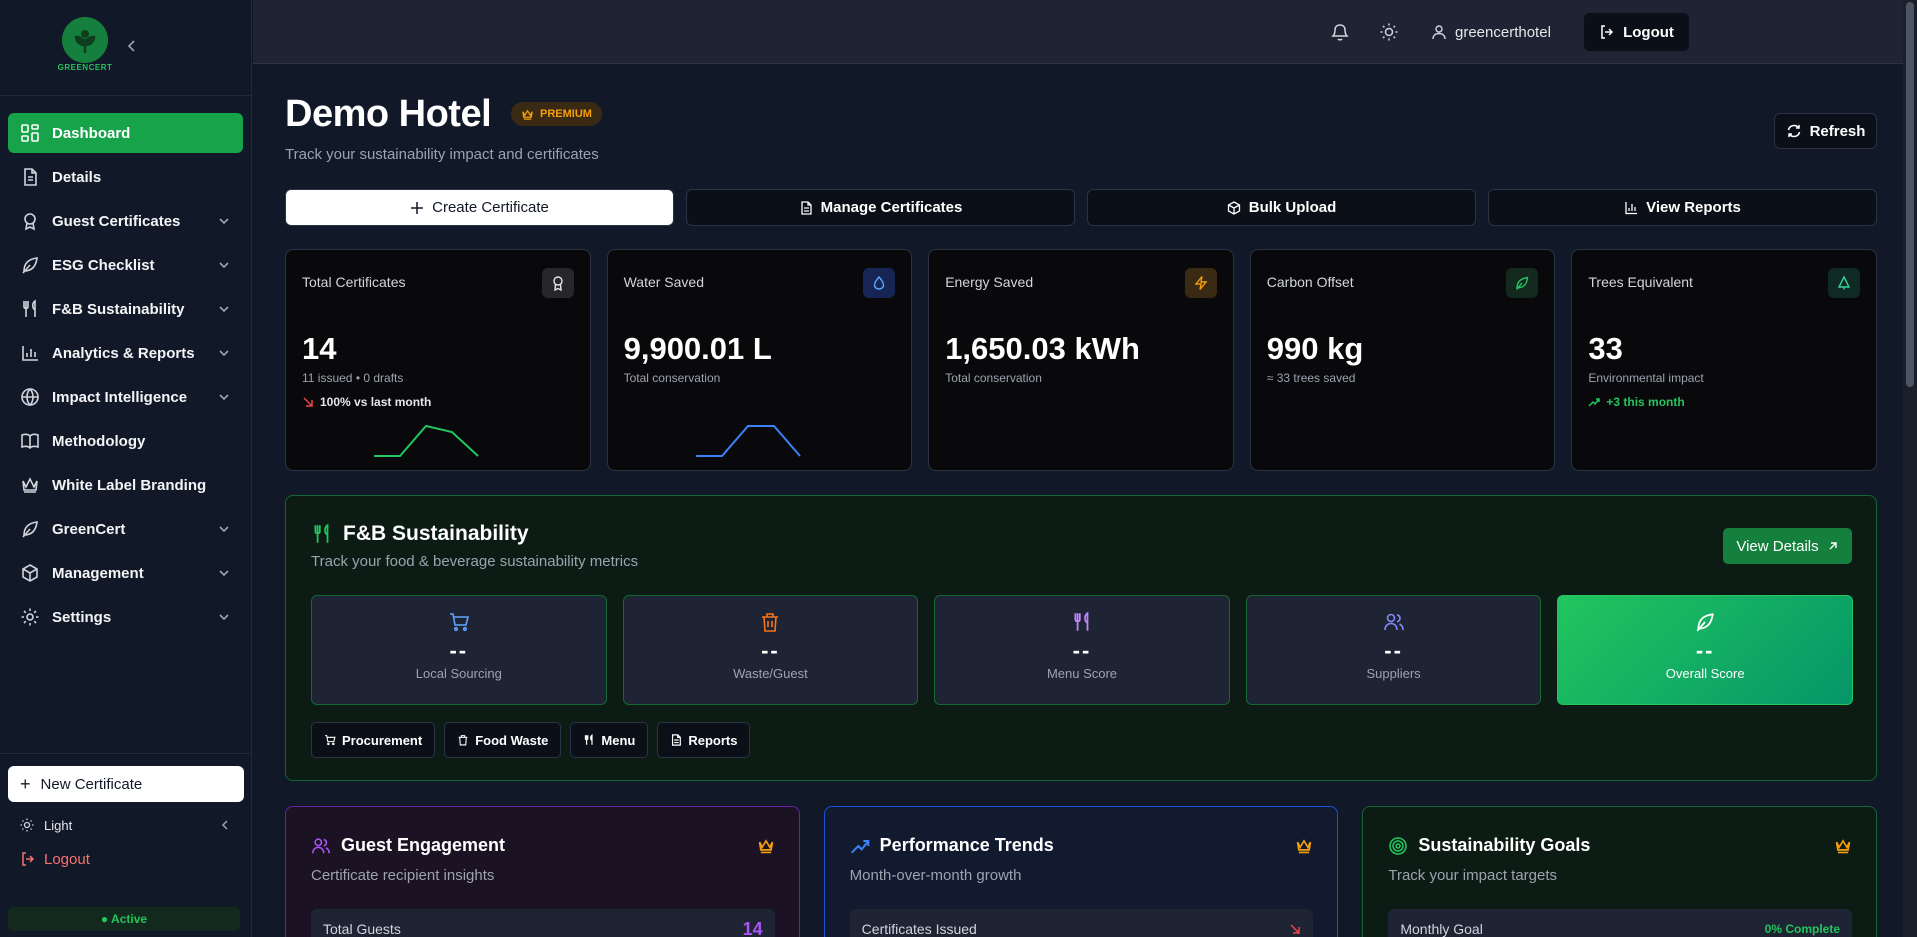 The width and height of the screenshot is (1917, 937). I want to click on metric-menu-score: -- Menu Score, so click(1082, 650).